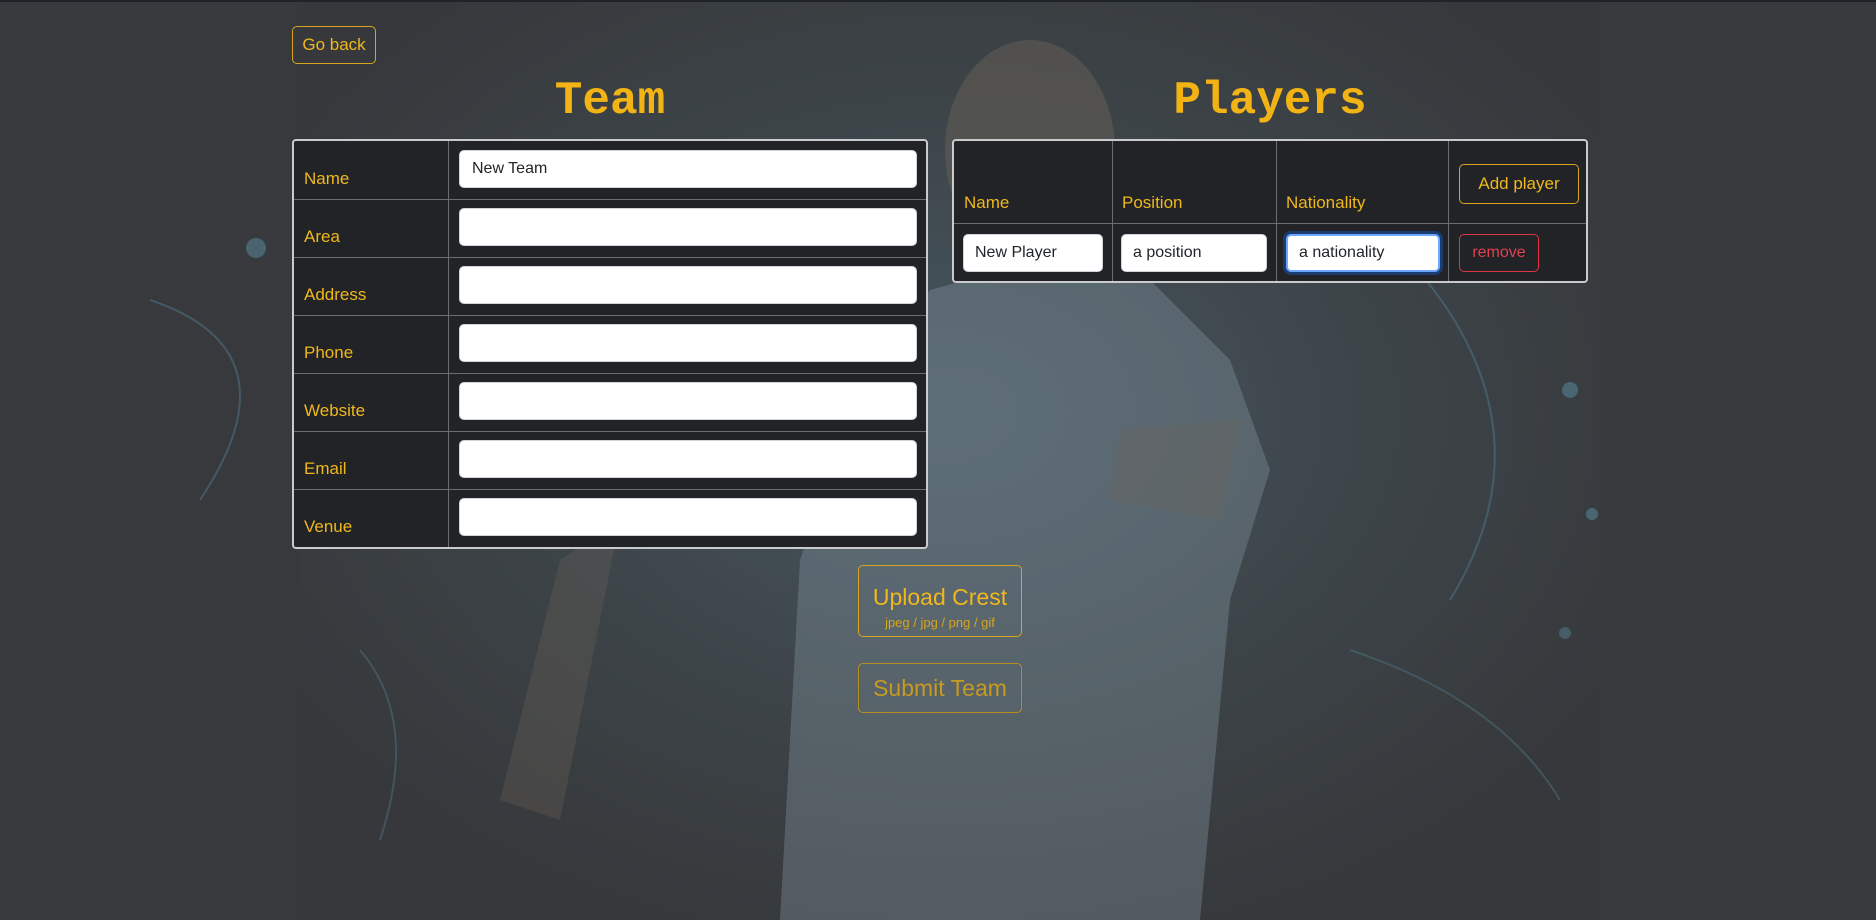 Image resolution: width=1876 pixels, height=920 pixels. Describe the element at coordinates (1363, 253) in the screenshot. I see `player-nationality-input` at that location.